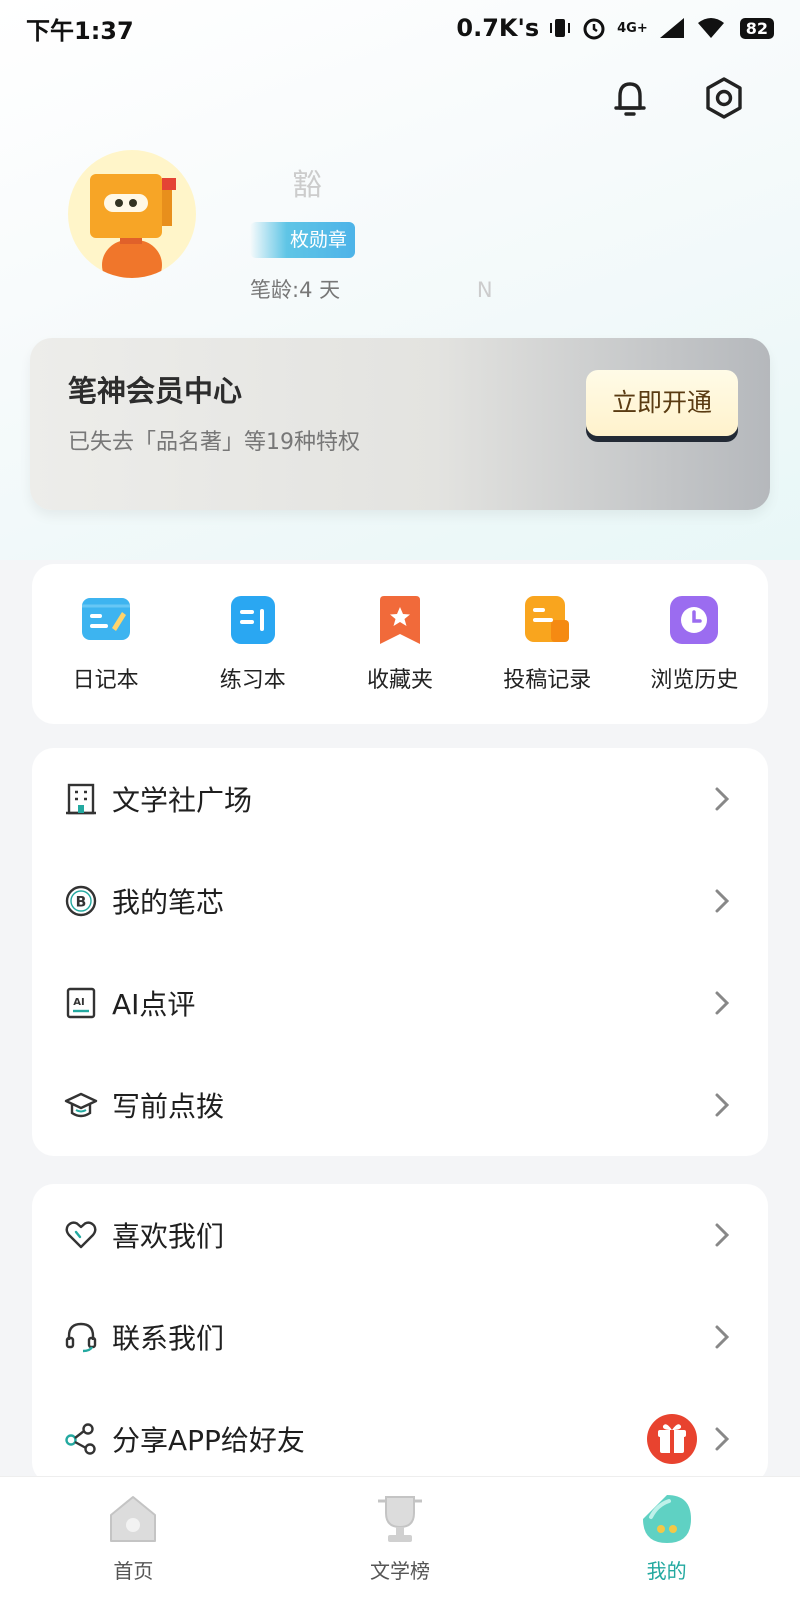  Describe the element at coordinates (214, 442) in the screenshot. I see `member-subtitle: 已失去「品名著」等19种特权` at that location.